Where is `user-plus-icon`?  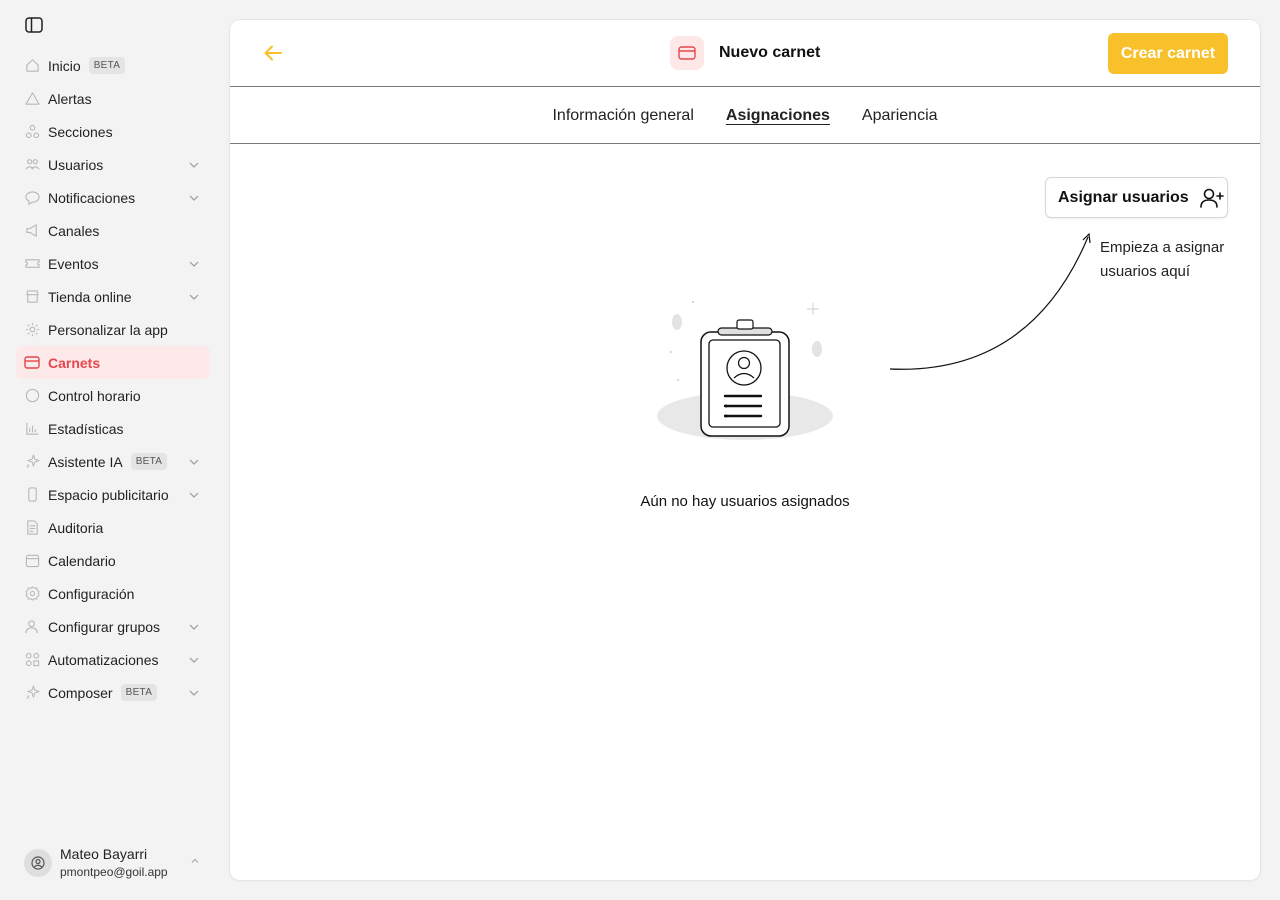
user-plus-icon is located at coordinates (1211, 198).